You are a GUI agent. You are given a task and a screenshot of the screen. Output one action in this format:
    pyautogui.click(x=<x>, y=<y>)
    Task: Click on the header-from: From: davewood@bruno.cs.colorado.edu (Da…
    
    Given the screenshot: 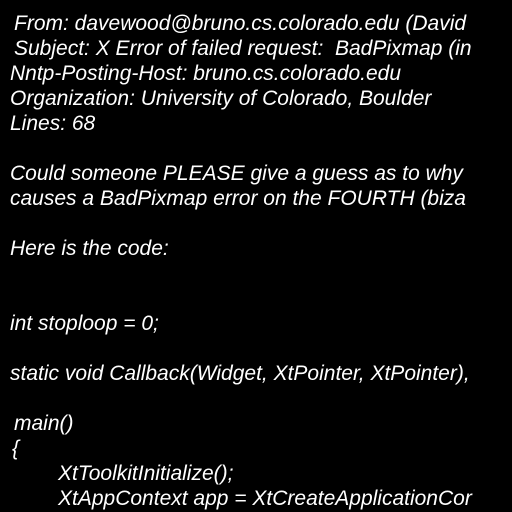 What is the action you would take?
    pyautogui.click(x=240, y=23)
    